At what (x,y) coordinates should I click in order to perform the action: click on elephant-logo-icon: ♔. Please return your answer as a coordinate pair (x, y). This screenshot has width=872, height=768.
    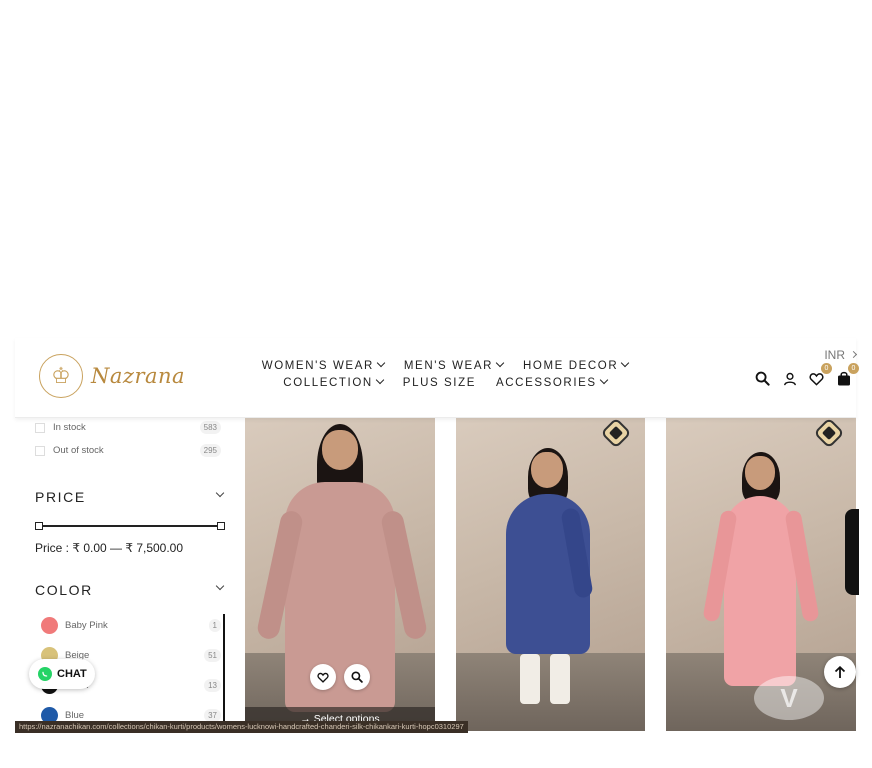
    Looking at the image, I should click on (61, 376).